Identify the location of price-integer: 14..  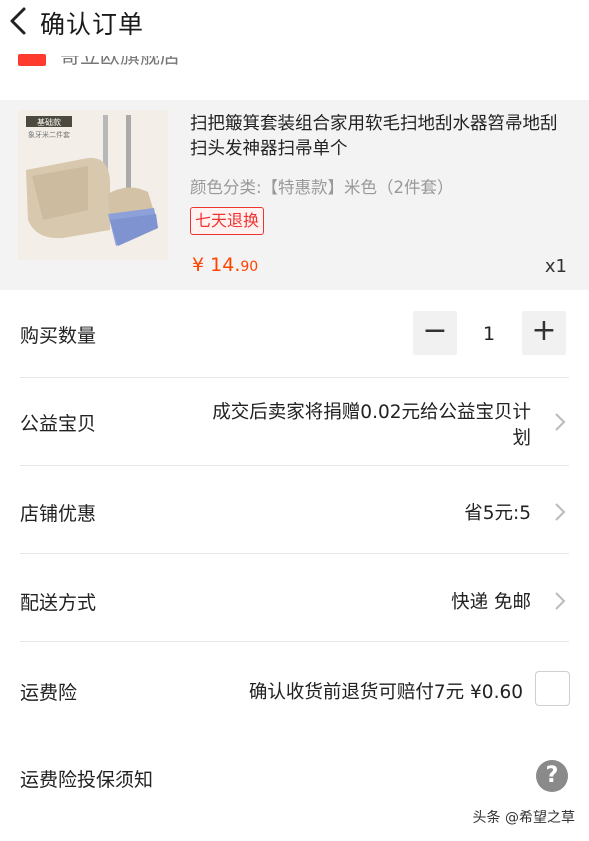
(225, 265).